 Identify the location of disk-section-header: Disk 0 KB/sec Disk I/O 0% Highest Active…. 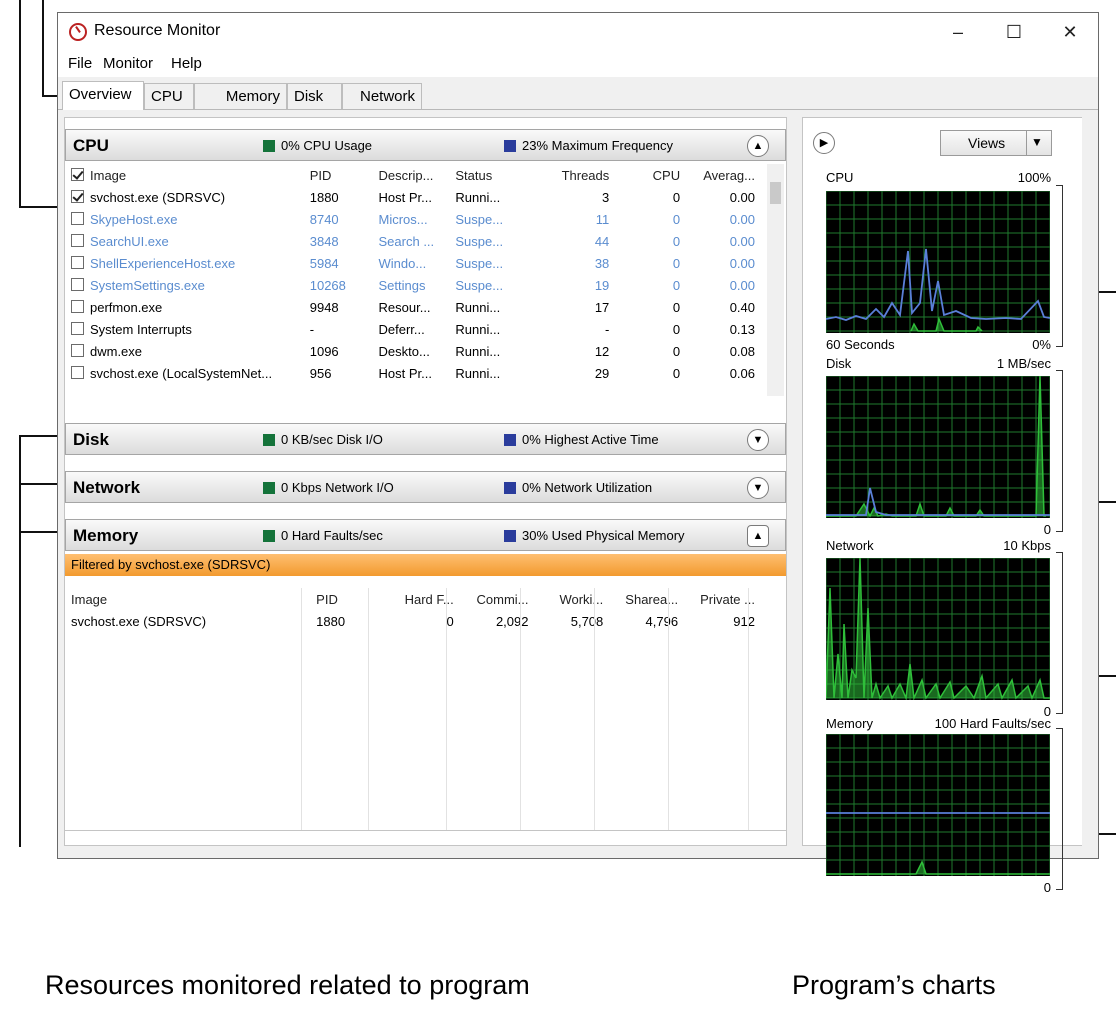
(425, 439).